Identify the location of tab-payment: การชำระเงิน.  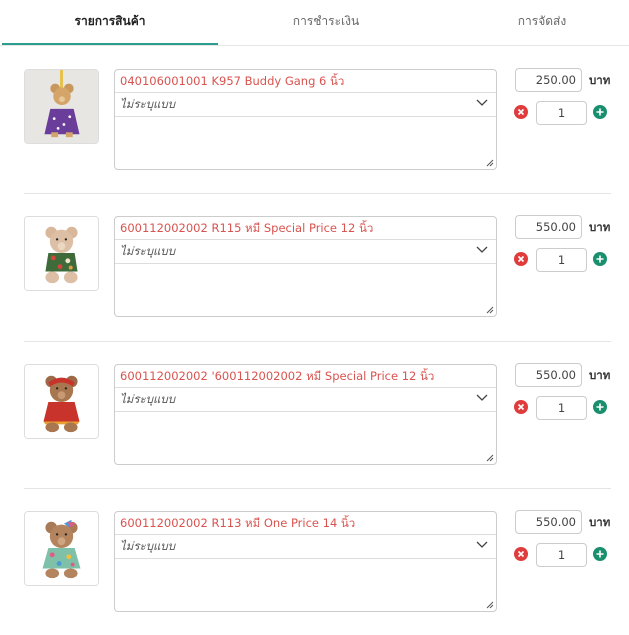
(326, 22).